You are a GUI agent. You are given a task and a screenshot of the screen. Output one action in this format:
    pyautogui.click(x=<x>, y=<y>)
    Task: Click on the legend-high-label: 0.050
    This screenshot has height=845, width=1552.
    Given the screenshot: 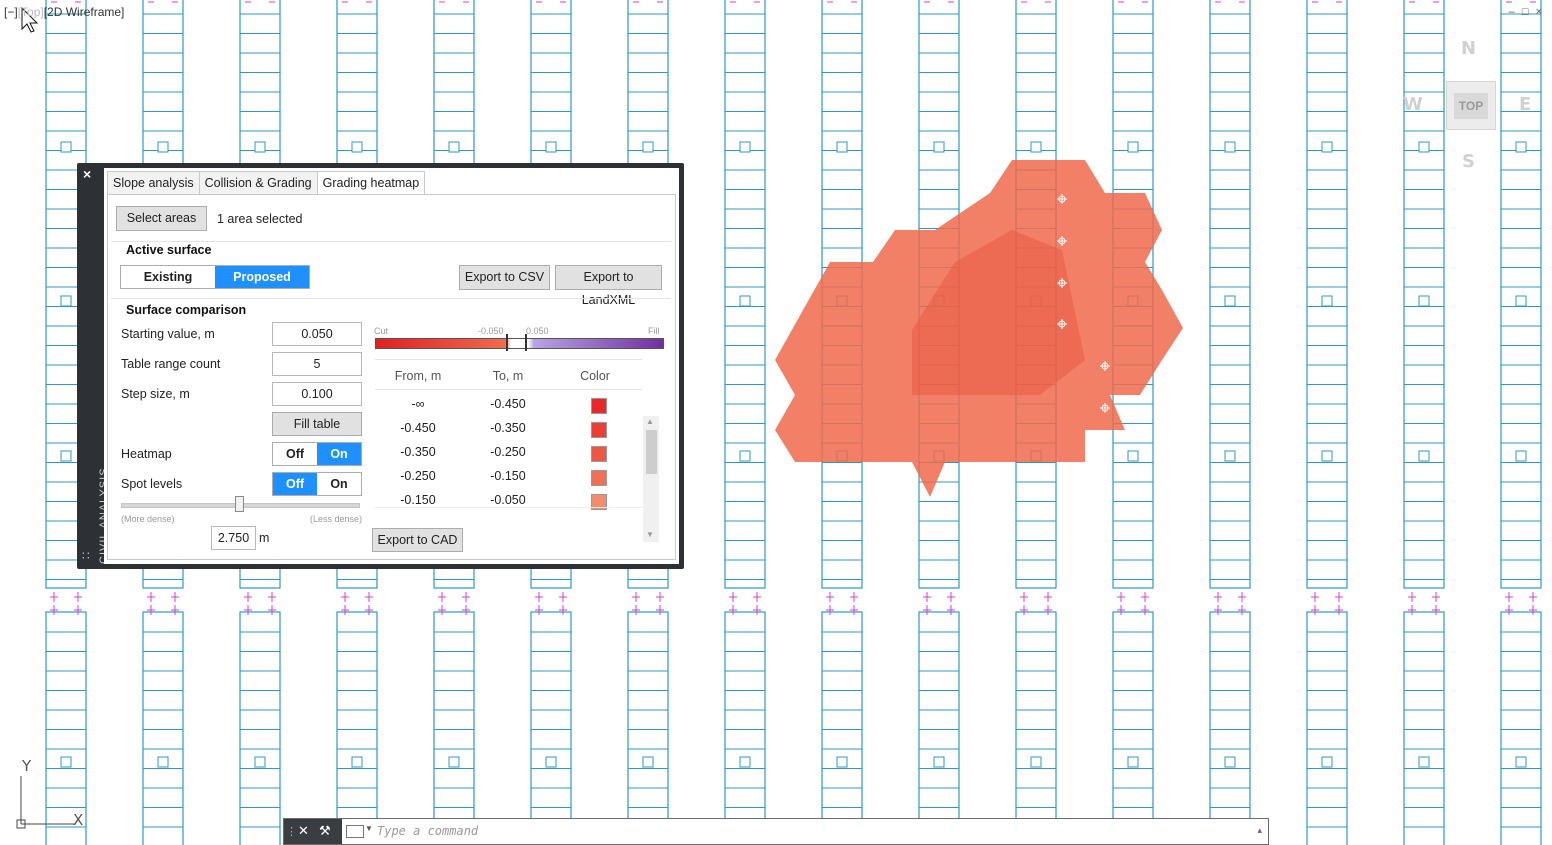 What is the action you would take?
    pyautogui.click(x=537, y=331)
    